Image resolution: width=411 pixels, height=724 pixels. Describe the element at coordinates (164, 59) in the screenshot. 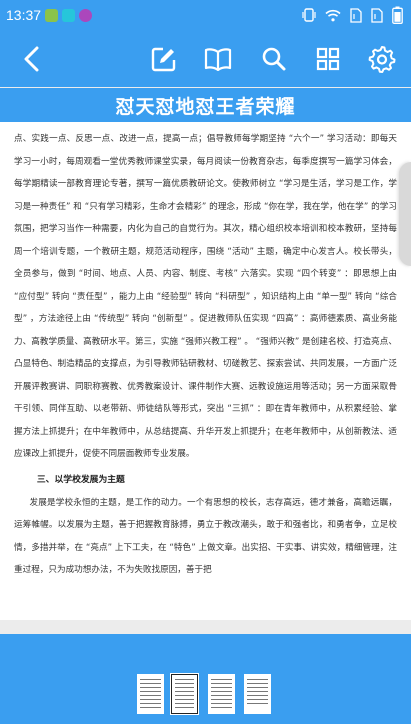

I see `edit-icon` at that location.